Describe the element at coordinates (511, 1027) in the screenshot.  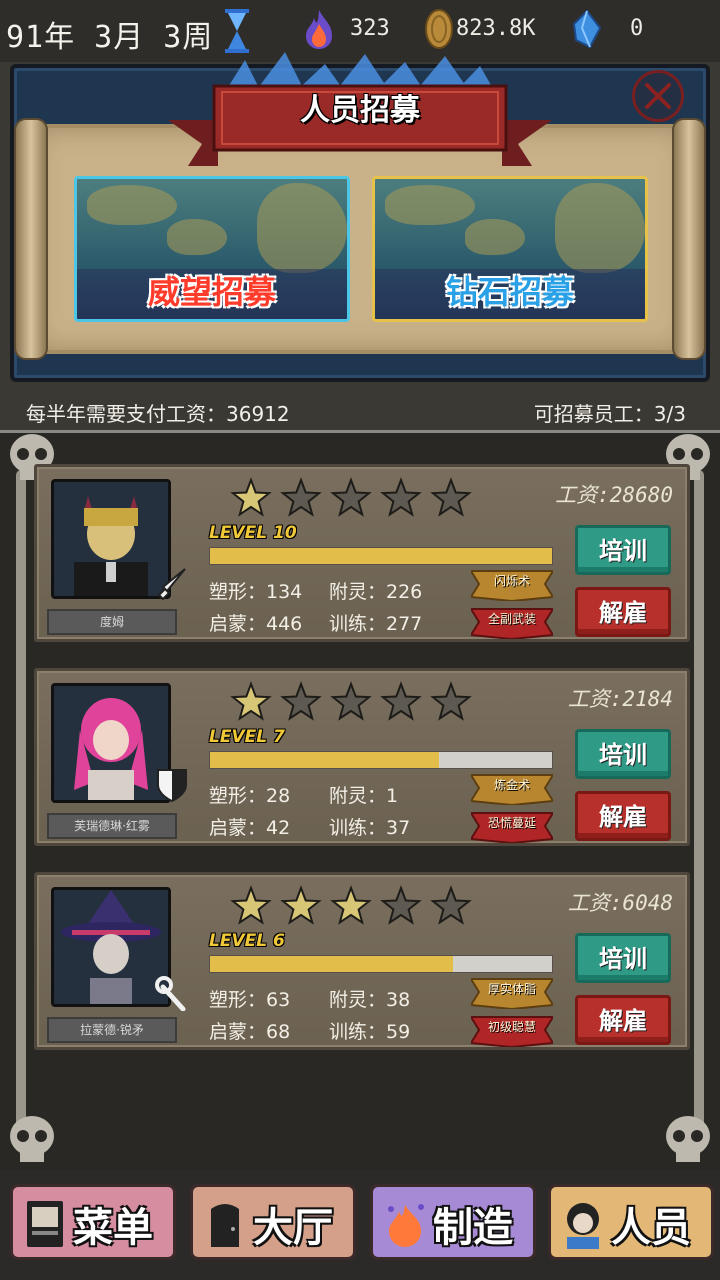
I see `trait-label: 初级聪慧` at that location.